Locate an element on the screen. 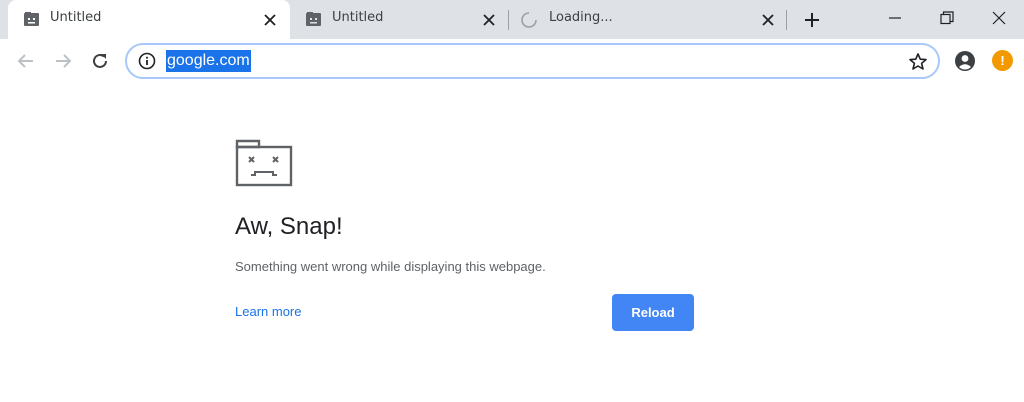 Image resolution: width=1024 pixels, height=402 pixels. address-bar: google.com is located at coordinates (532, 61).